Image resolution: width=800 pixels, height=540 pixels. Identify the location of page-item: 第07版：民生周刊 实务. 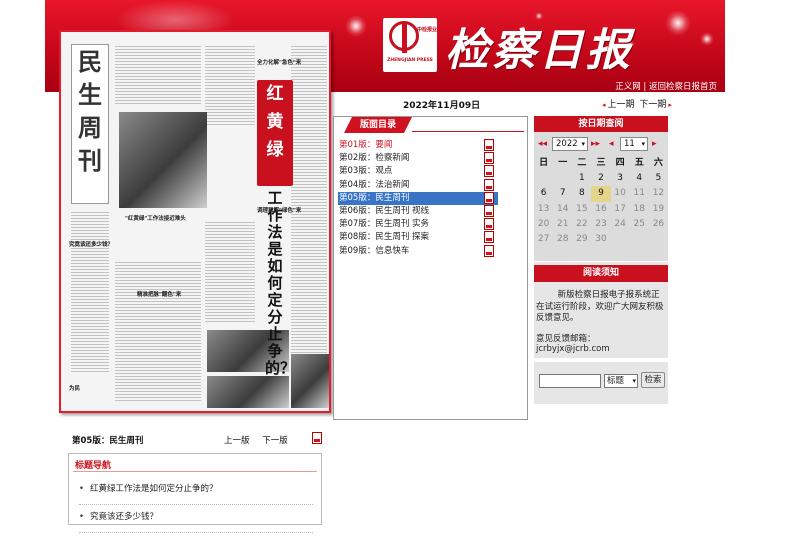
(418, 224).